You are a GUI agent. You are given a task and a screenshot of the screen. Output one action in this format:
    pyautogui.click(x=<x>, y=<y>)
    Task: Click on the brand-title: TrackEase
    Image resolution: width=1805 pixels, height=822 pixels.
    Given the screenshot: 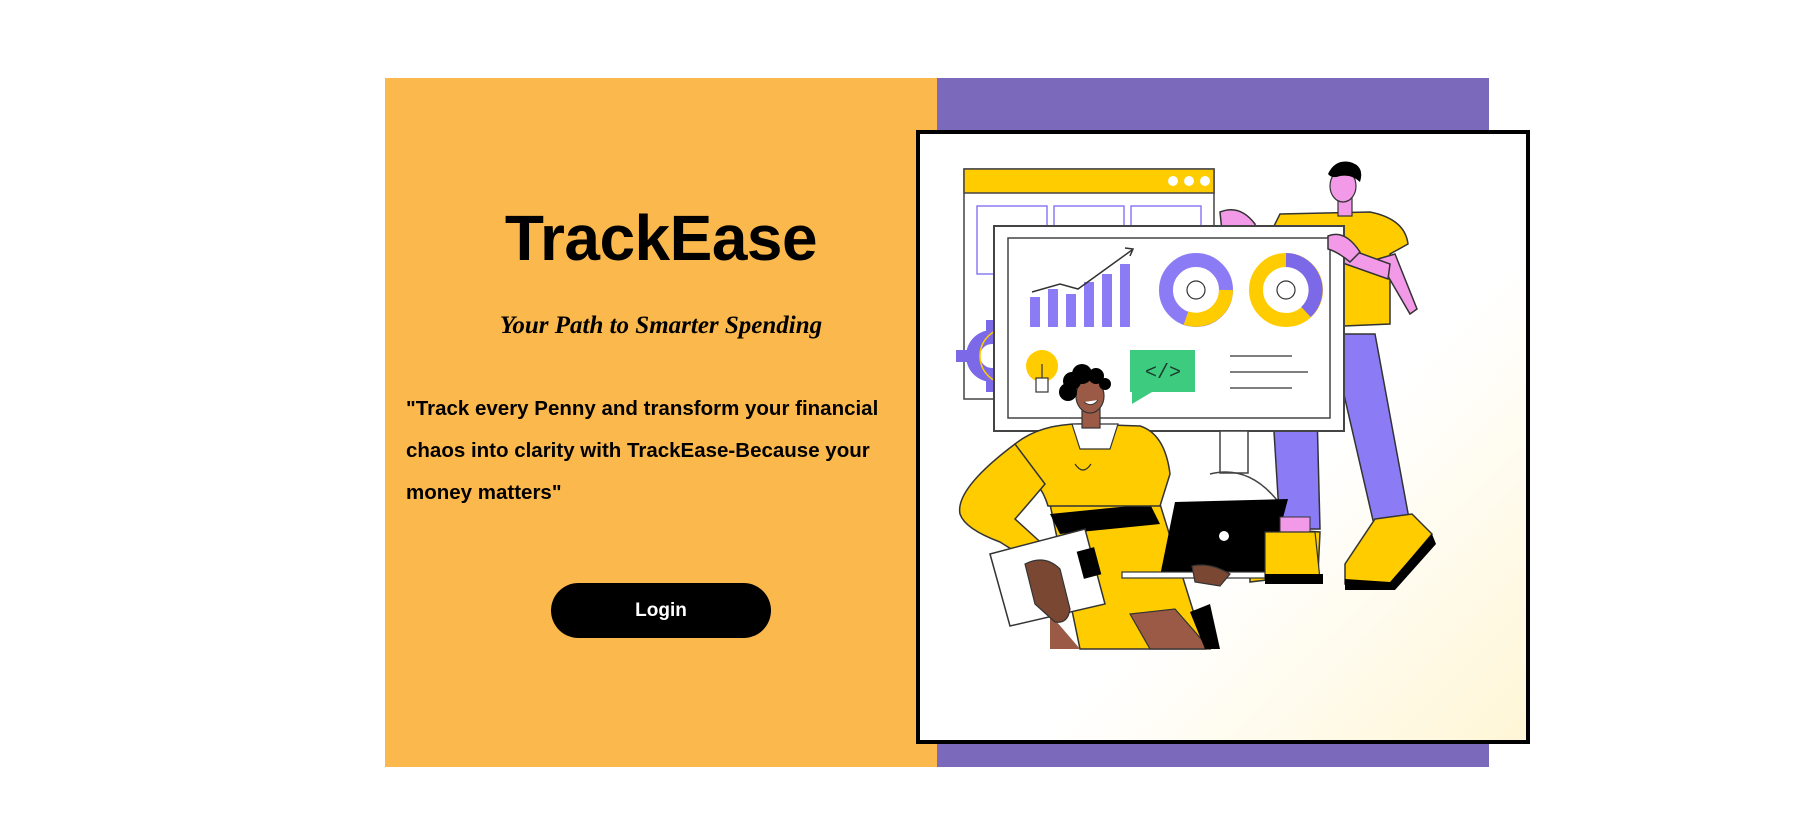 What is the action you would take?
    pyautogui.click(x=661, y=238)
    